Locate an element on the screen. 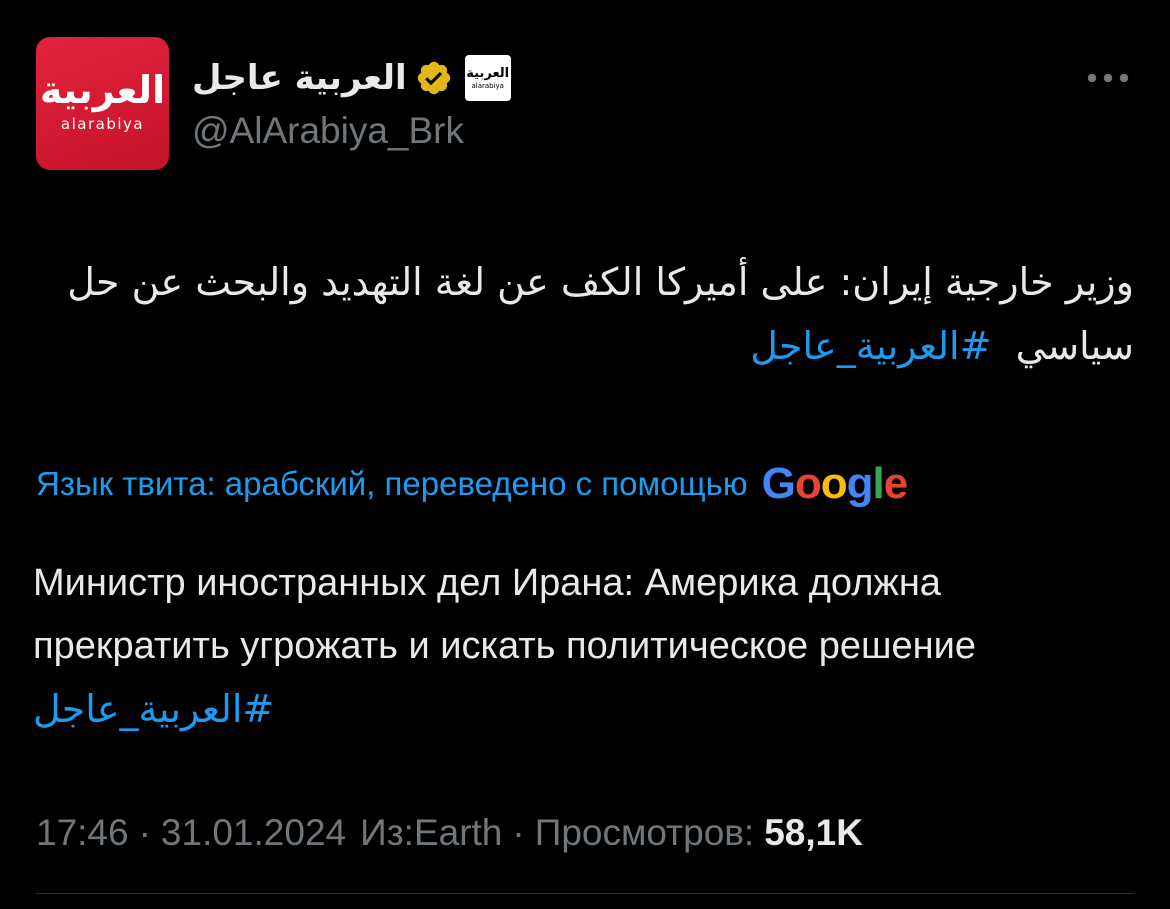 Image resolution: width=1170 pixels, height=909 pixels. affiliate-badge: العربية alarabiya is located at coordinates (487, 78).